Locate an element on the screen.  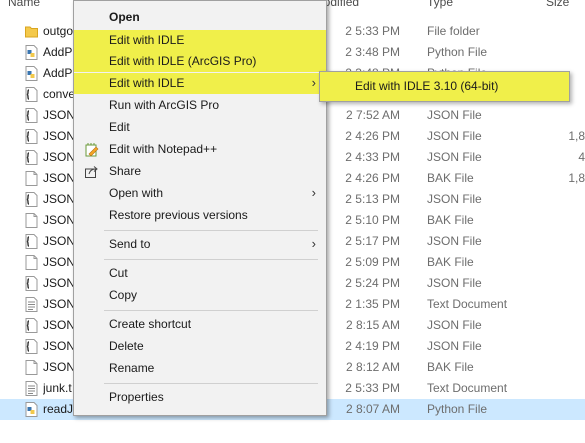
menu-label-properties: Properties is located at coordinates (136, 397).